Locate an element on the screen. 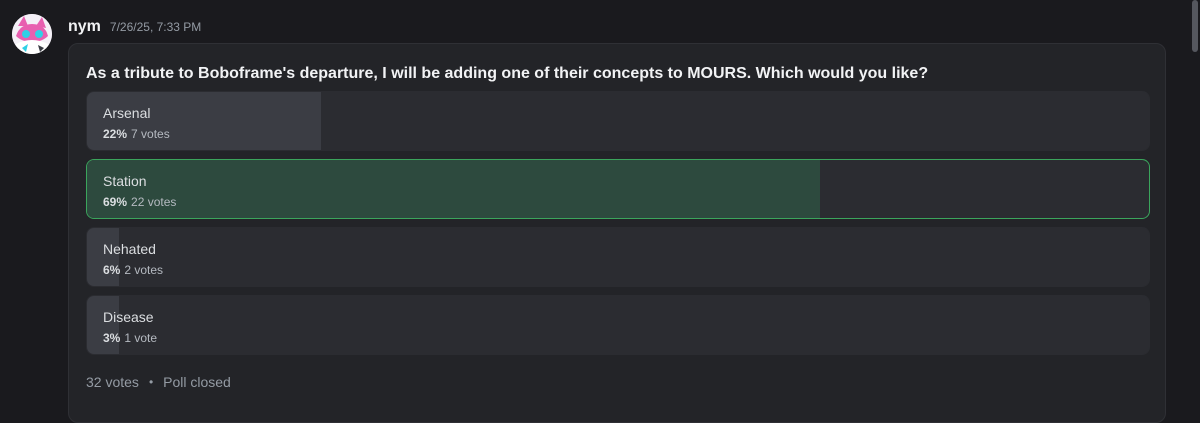 The image size is (1200, 423). avatar is located at coordinates (32, 34).